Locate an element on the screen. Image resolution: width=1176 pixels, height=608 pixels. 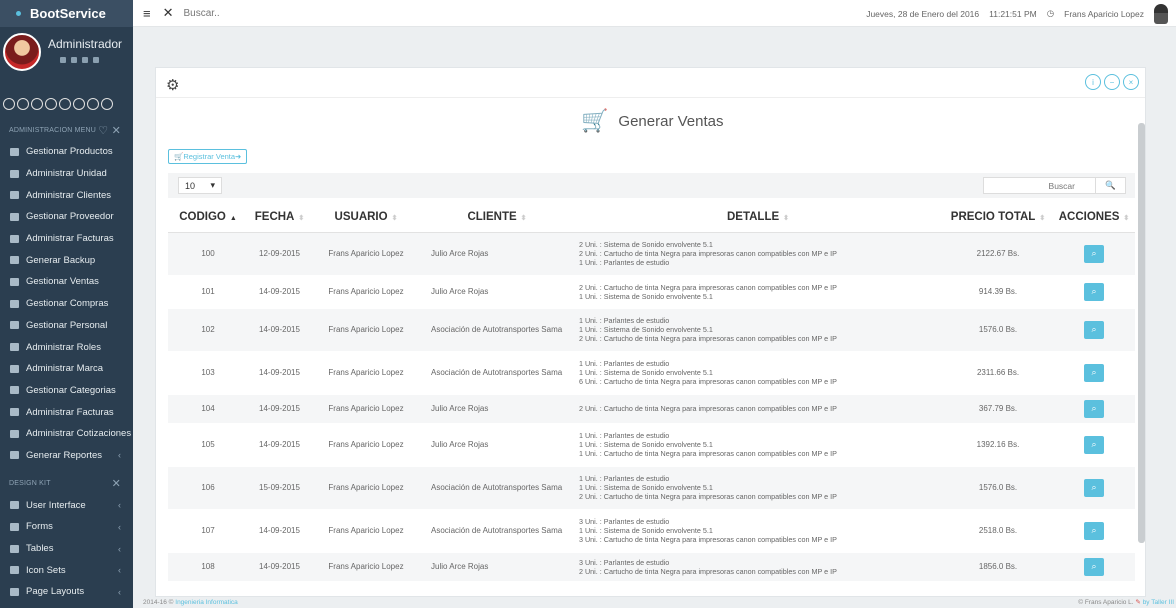
footer-right: © Frans Aparicio L. ✎ by Taller III is located at coordinates (1126, 602).